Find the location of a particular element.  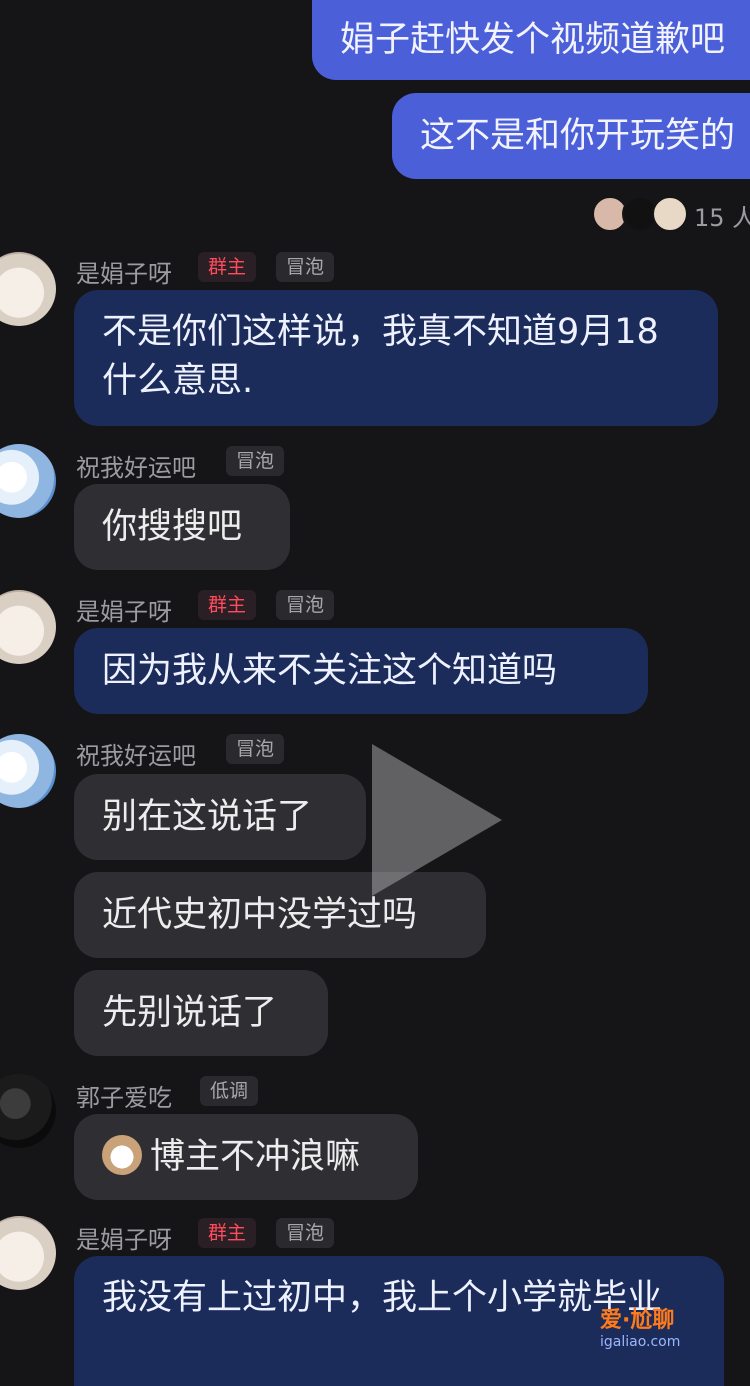

message-bubble: 因为我从来不关注这个知道吗 is located at coordinates (361, 671).